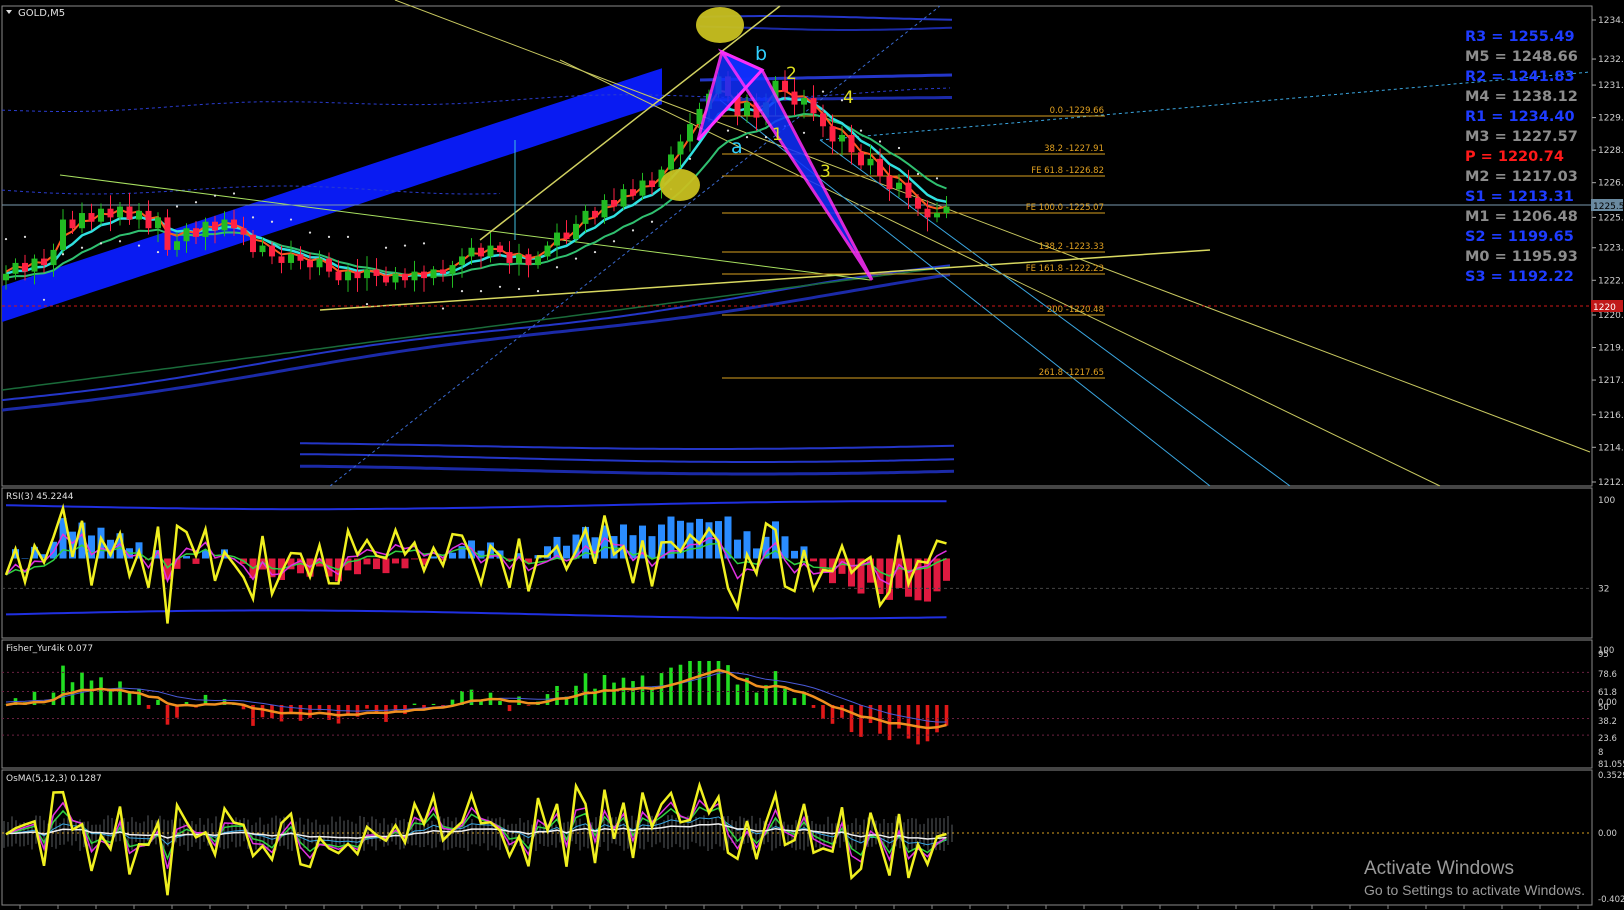 The width and height of the screenshot is (1624, 910). What do you see at coordinates (1611, 448) in the screenshot?
I see `price-axis-label: 1214.5` at bounding box center [1611, 448].